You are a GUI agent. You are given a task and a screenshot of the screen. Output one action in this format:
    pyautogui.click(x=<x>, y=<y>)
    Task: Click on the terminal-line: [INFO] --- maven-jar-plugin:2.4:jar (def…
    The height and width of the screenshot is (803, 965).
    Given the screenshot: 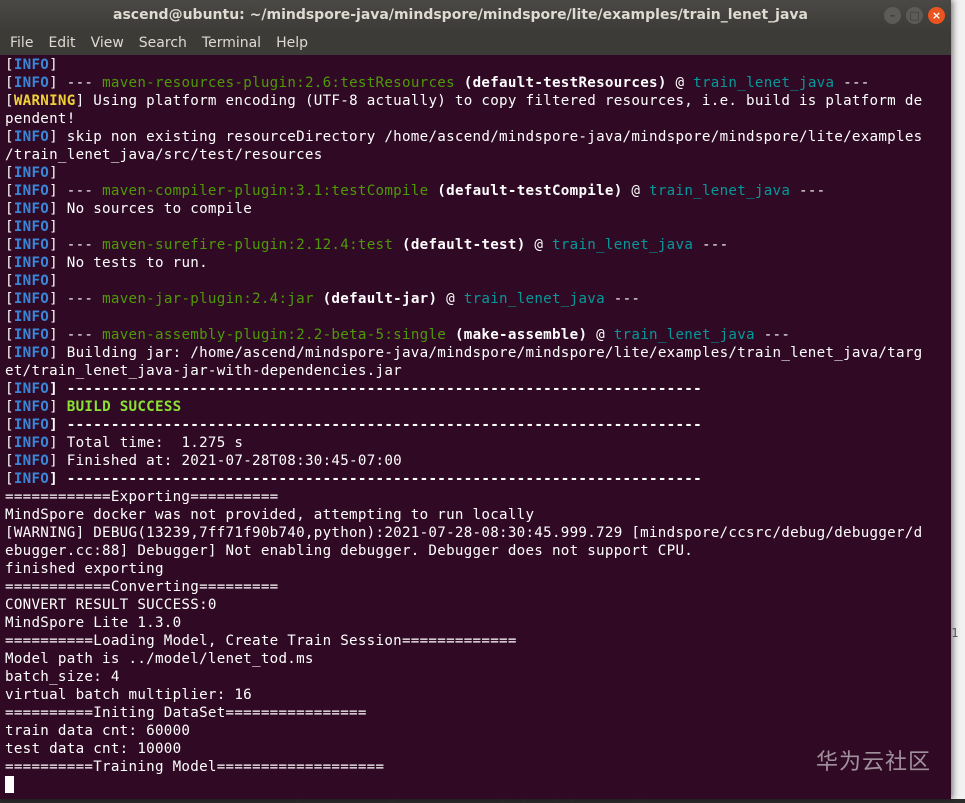 What is the action you would take?
    pyautogui.click(x=478, y=299)
    